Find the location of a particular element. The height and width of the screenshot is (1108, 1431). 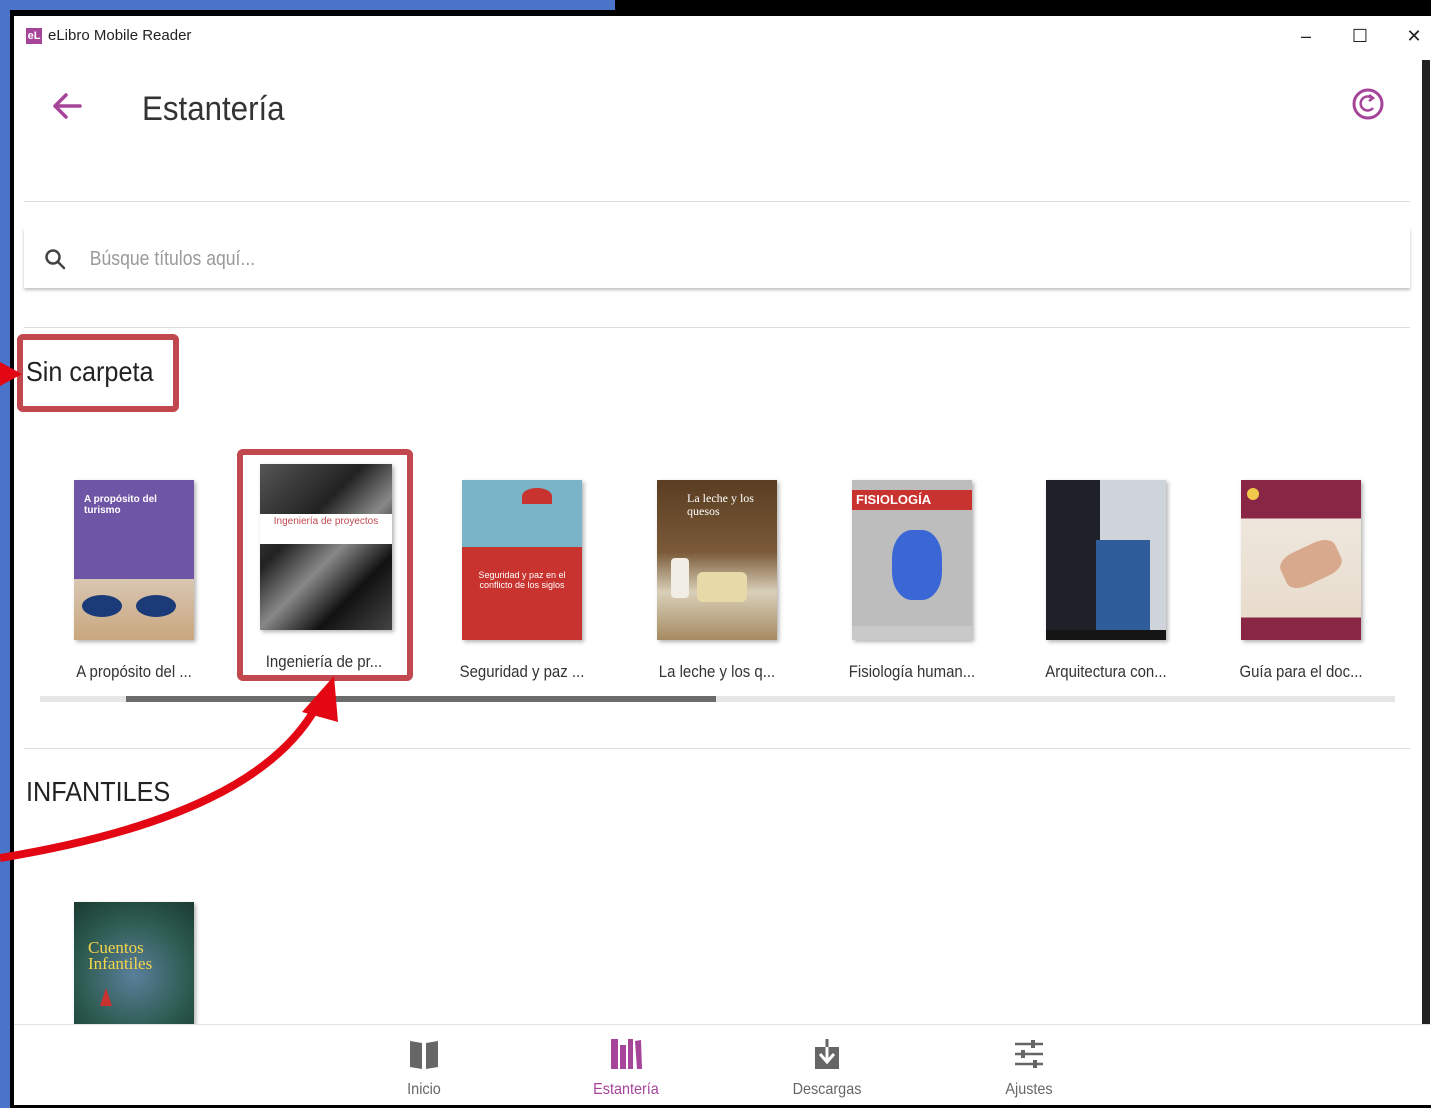

arrow-left-icon is located at coordinates (67, 106).